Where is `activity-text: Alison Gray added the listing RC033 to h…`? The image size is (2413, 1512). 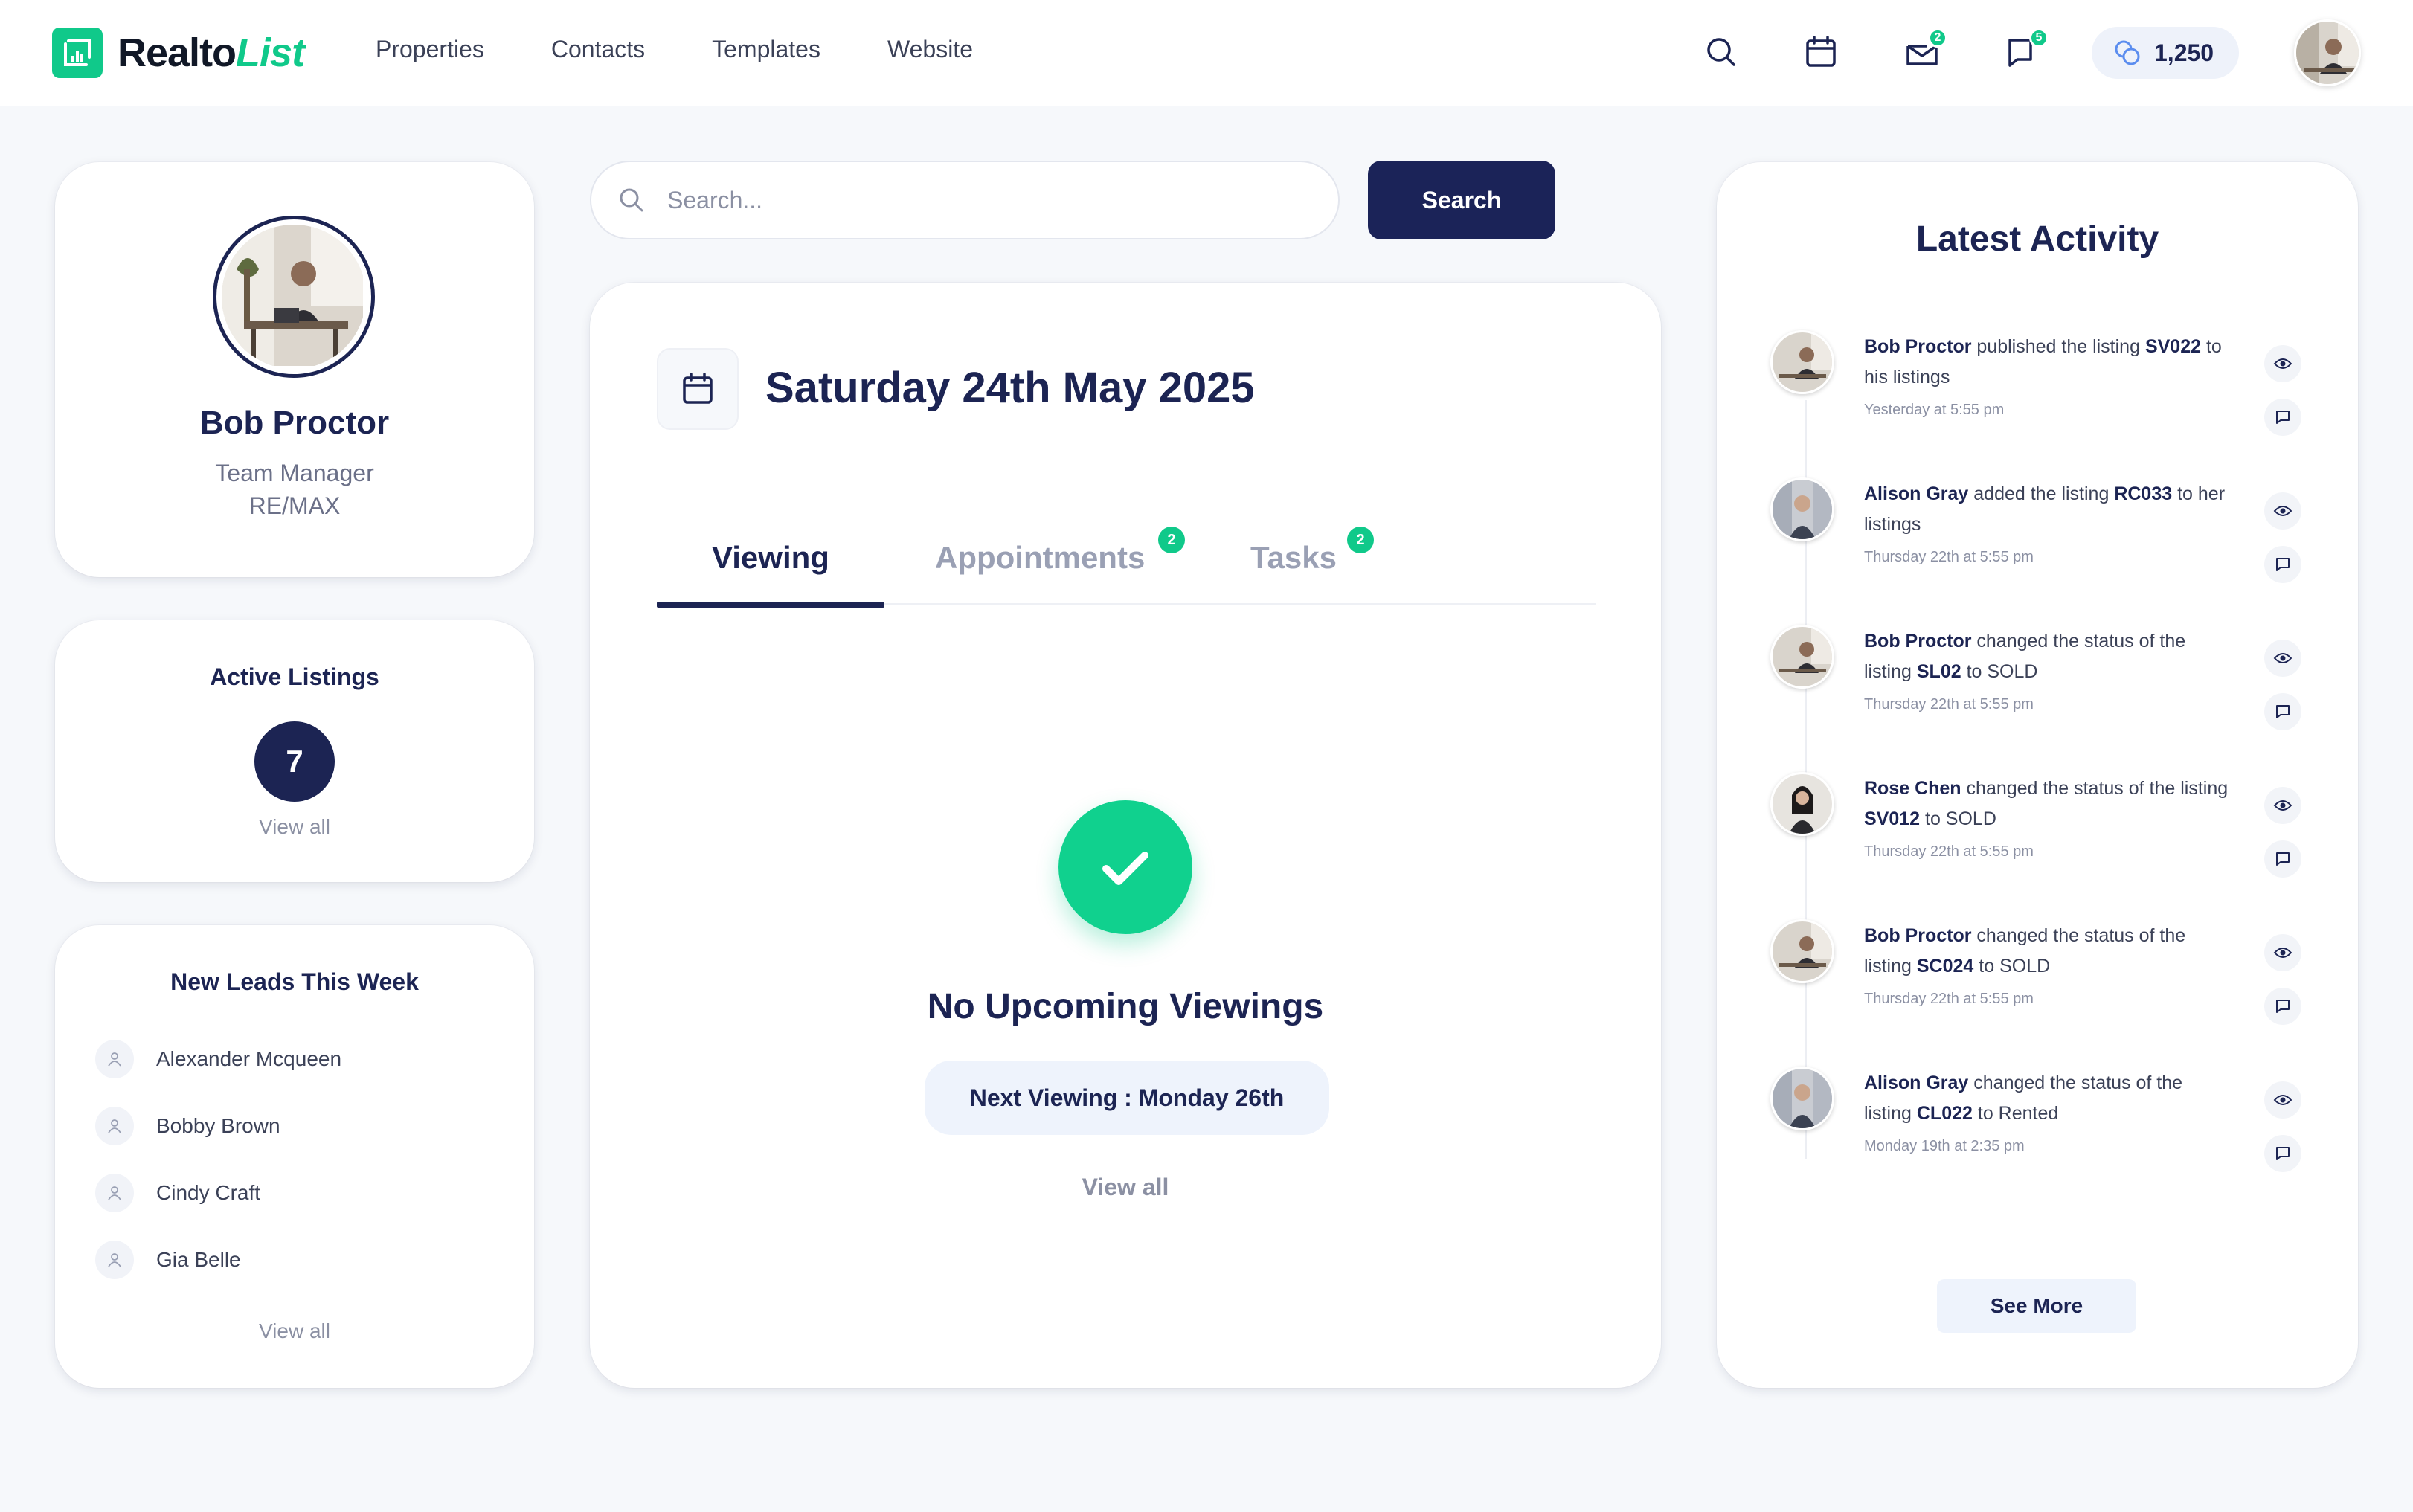
activity-text: Alison Gray added the listing RC033 to h… is located at coordinates (2045, 509).